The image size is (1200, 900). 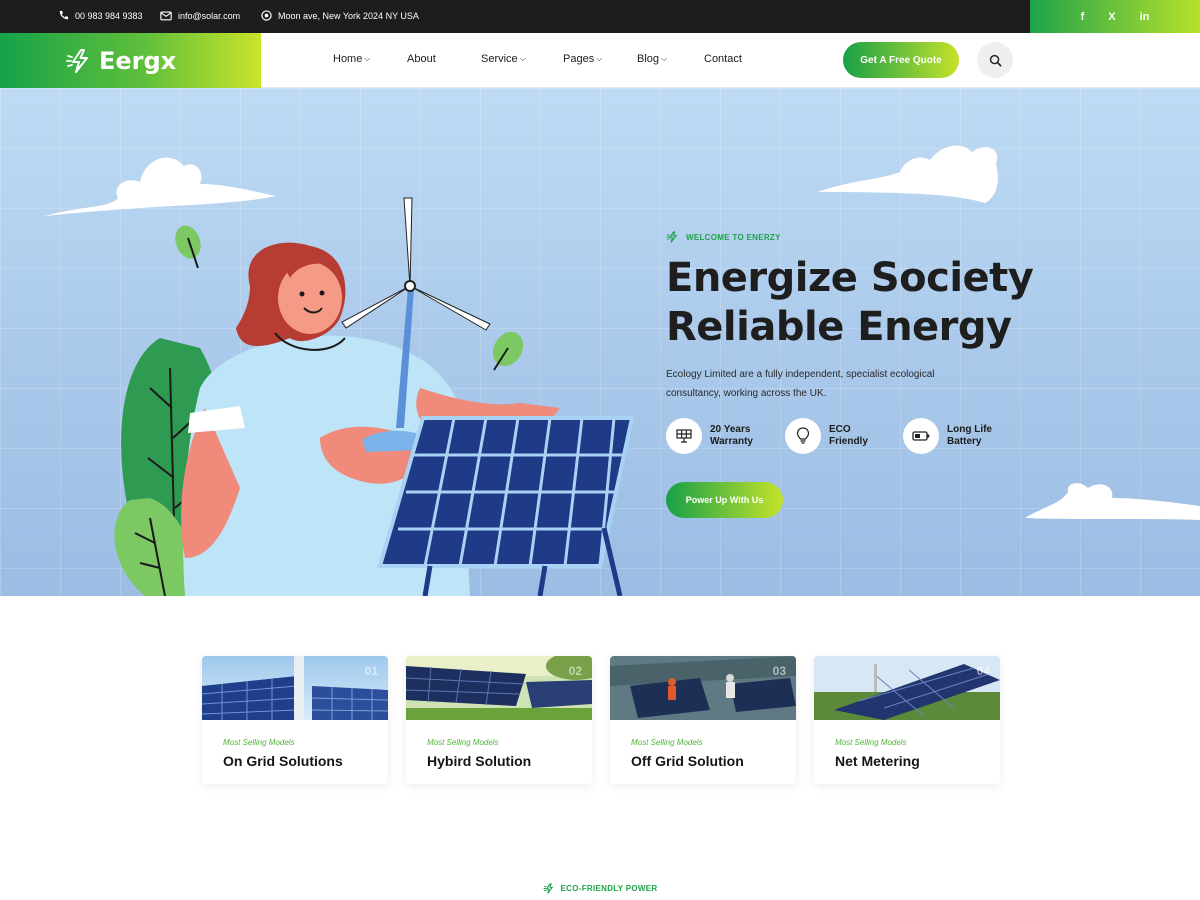 I want to click on feature-warranty: 20 Years Warranty, so click(x=718, y=436).